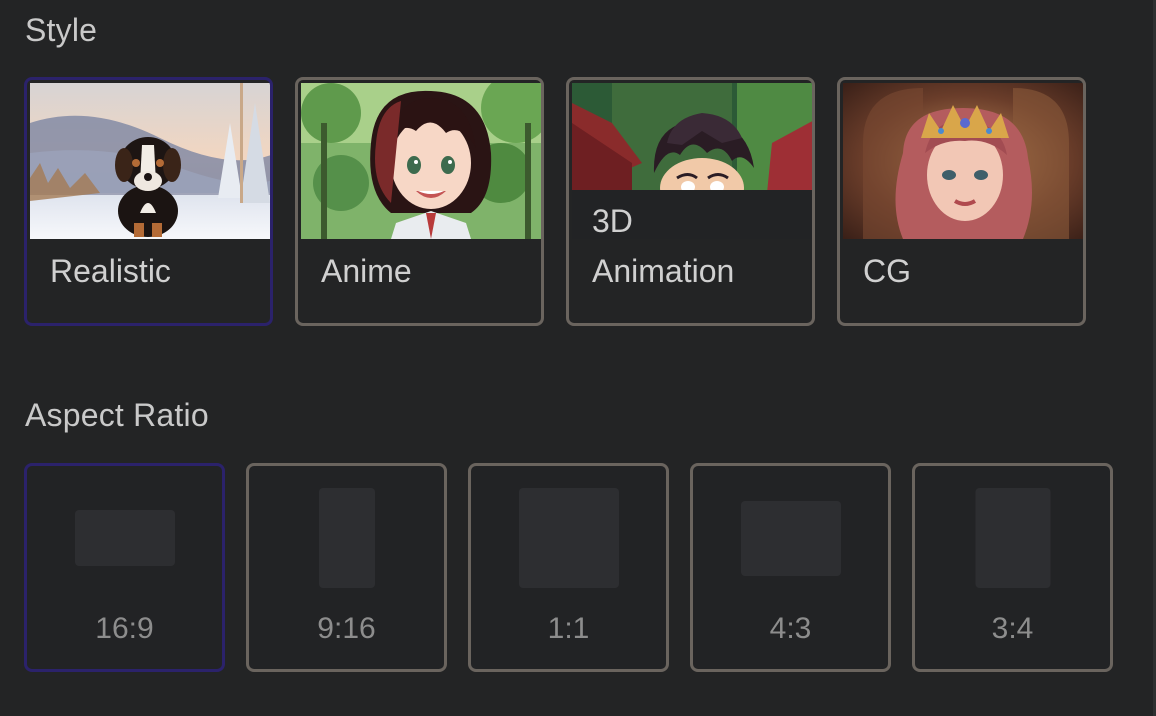 This screenshot has width=1156, height=716. Describe the element at coordinates (690, 201) in the screenshot. I see `style-option-3d-animation: 3D Animation` at that location.